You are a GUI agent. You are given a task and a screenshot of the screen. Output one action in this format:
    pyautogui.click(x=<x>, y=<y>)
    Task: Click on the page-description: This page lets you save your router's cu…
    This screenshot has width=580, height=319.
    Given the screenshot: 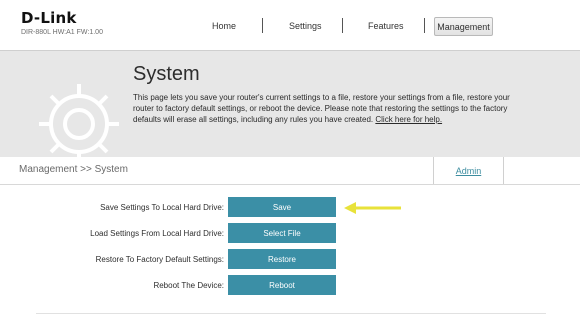 What is the action you would take?
    pyautogui.click(x=325, y=108)
    